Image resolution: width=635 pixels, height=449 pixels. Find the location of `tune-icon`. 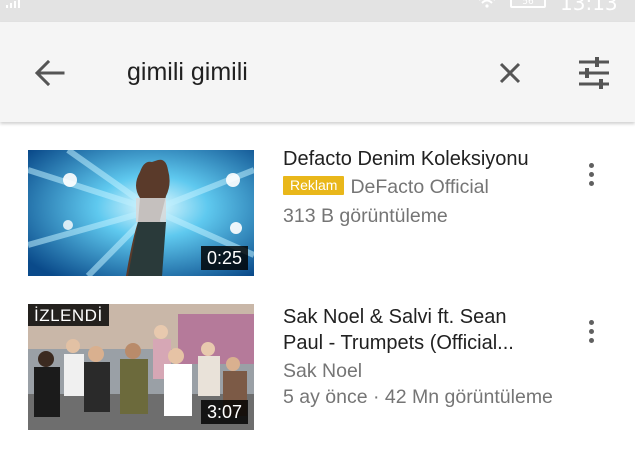

tune-icon is located at coordinates (594, 73).